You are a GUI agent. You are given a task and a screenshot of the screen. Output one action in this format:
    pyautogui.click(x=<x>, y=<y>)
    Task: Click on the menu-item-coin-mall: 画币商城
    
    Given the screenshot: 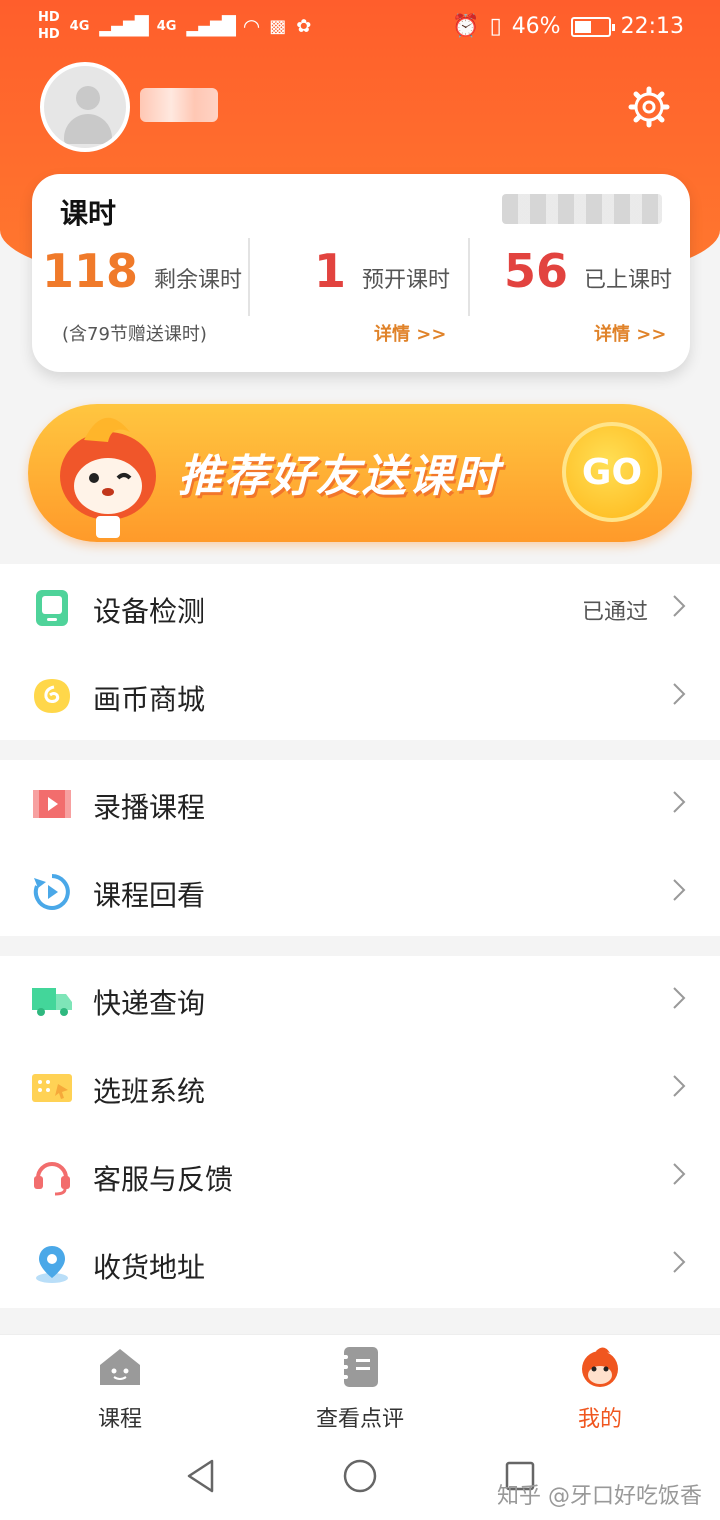 What is the action you would take?
    pyautogui.click(x=360, y=696)
    